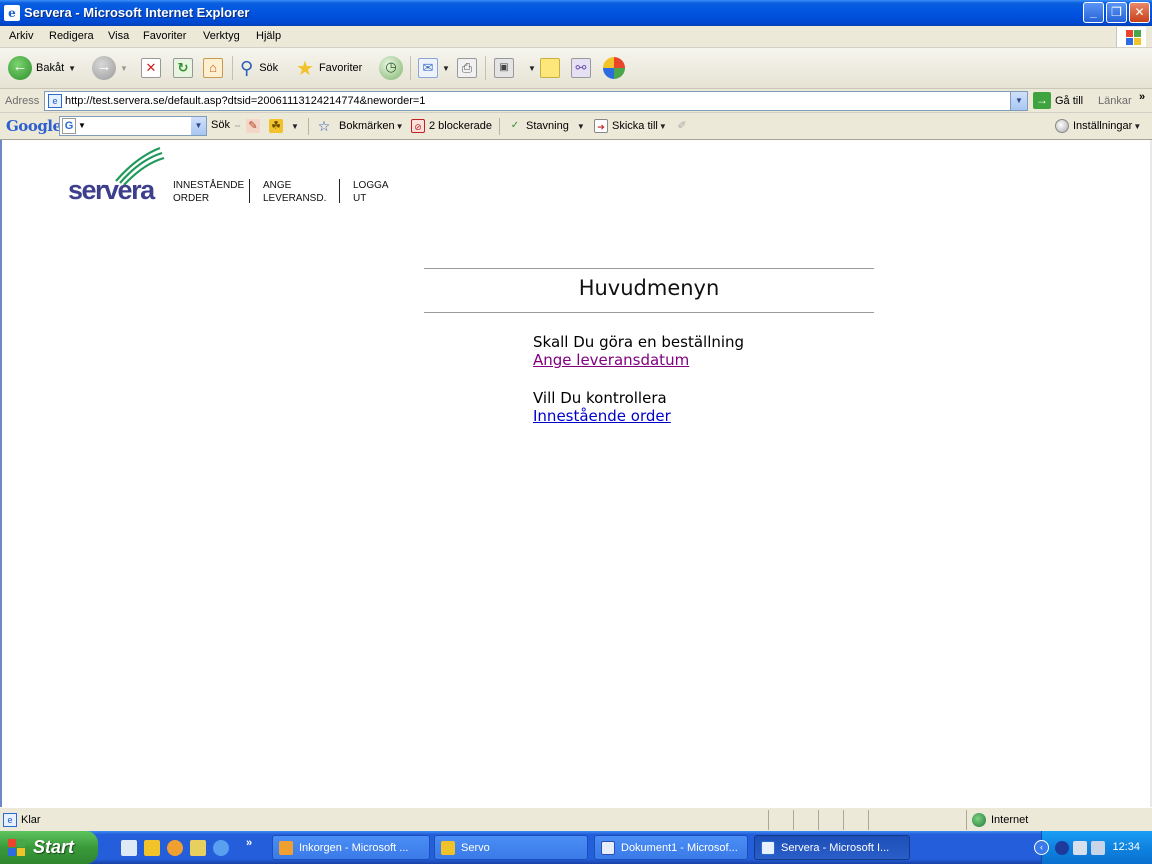  Describe the element at coordinates (164, 36) in the screenshot. I see `menu-favoriter: Favoriter` at that location.